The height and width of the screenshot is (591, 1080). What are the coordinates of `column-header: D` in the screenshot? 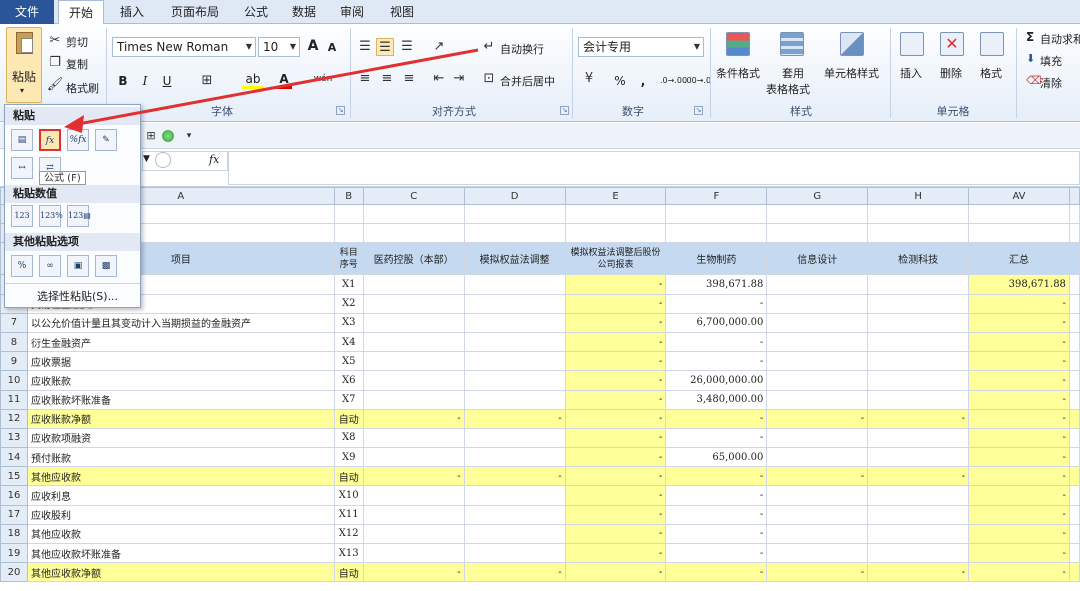 It's located at (514, 196).